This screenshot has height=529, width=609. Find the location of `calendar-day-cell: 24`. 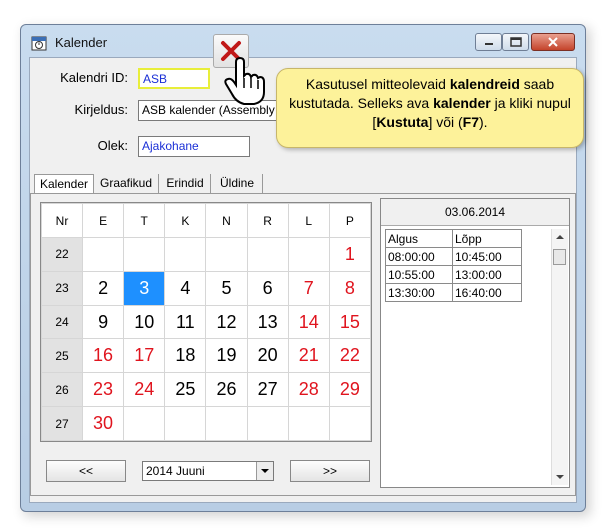

calendar-day-cell: 24 is located at coordinates (144, 390).